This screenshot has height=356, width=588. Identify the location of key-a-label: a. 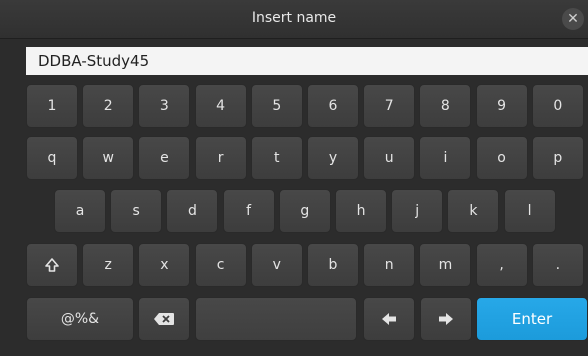
(80, 211).